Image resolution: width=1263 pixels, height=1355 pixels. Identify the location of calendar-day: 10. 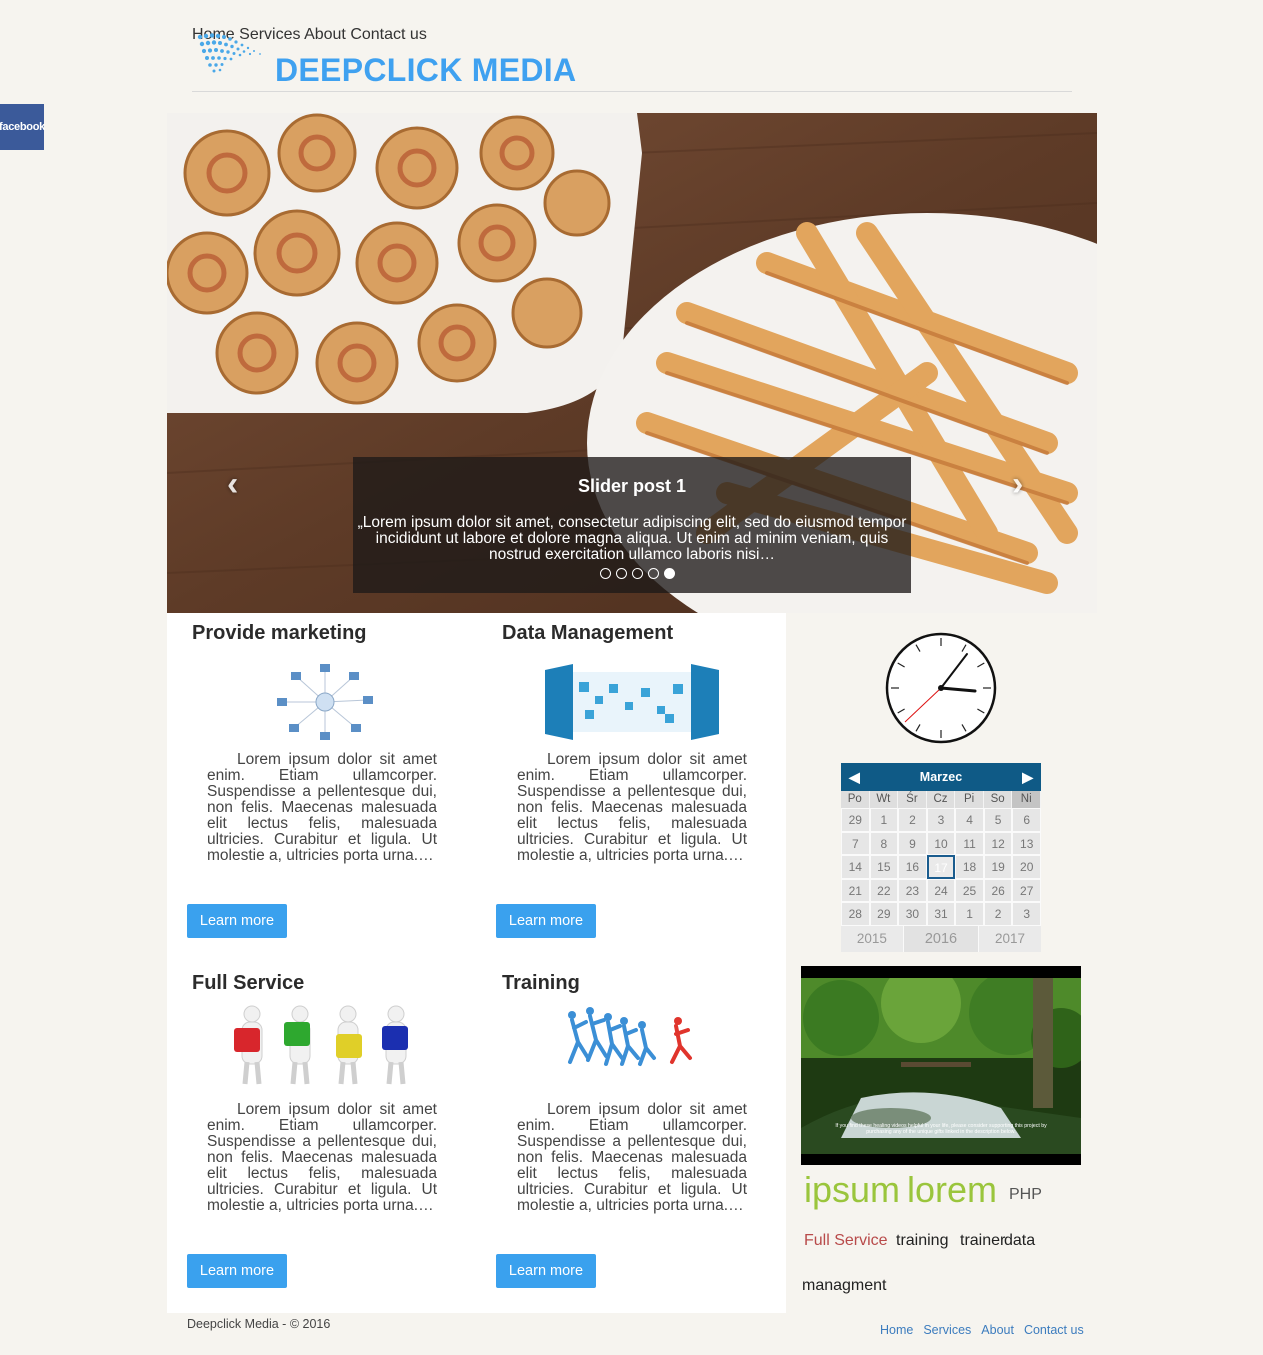
(941, 843).